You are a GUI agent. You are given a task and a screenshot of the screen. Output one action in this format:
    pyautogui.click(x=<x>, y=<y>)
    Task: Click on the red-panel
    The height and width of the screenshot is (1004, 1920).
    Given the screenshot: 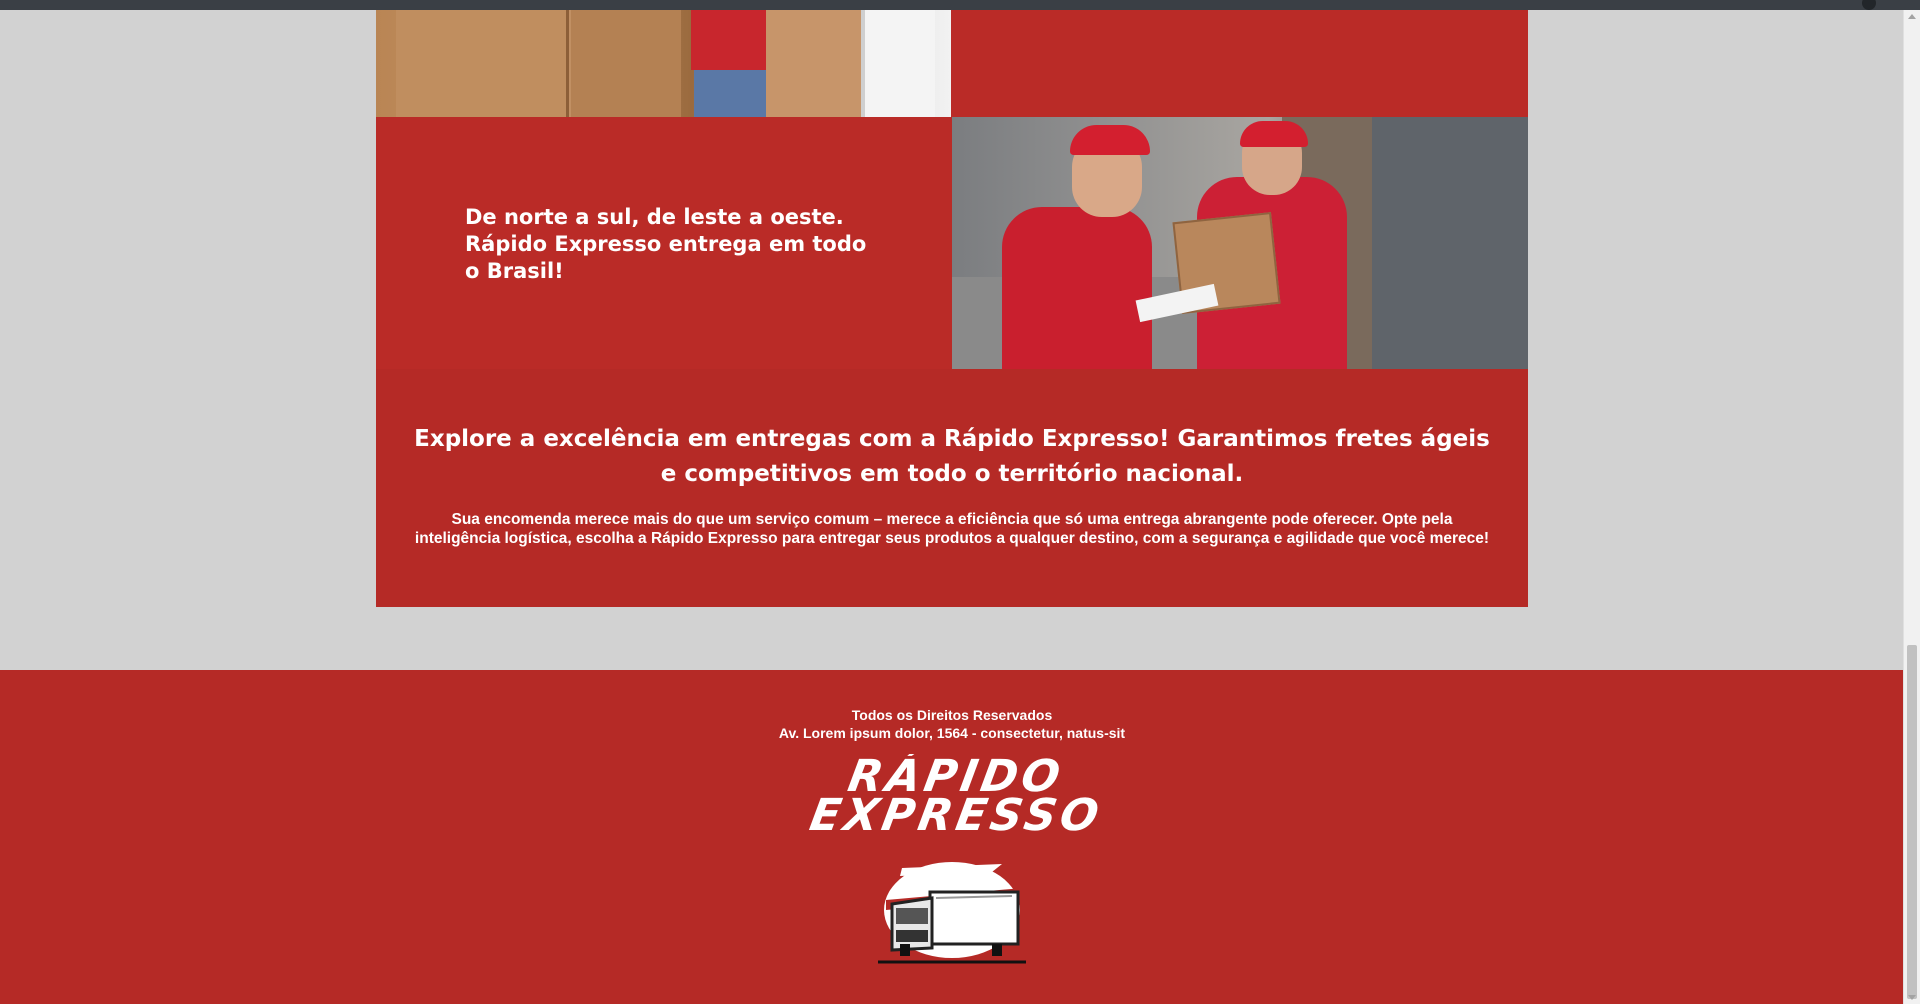 What is the action you would take?
    pyautogui.click(x=1239, y=63)
    